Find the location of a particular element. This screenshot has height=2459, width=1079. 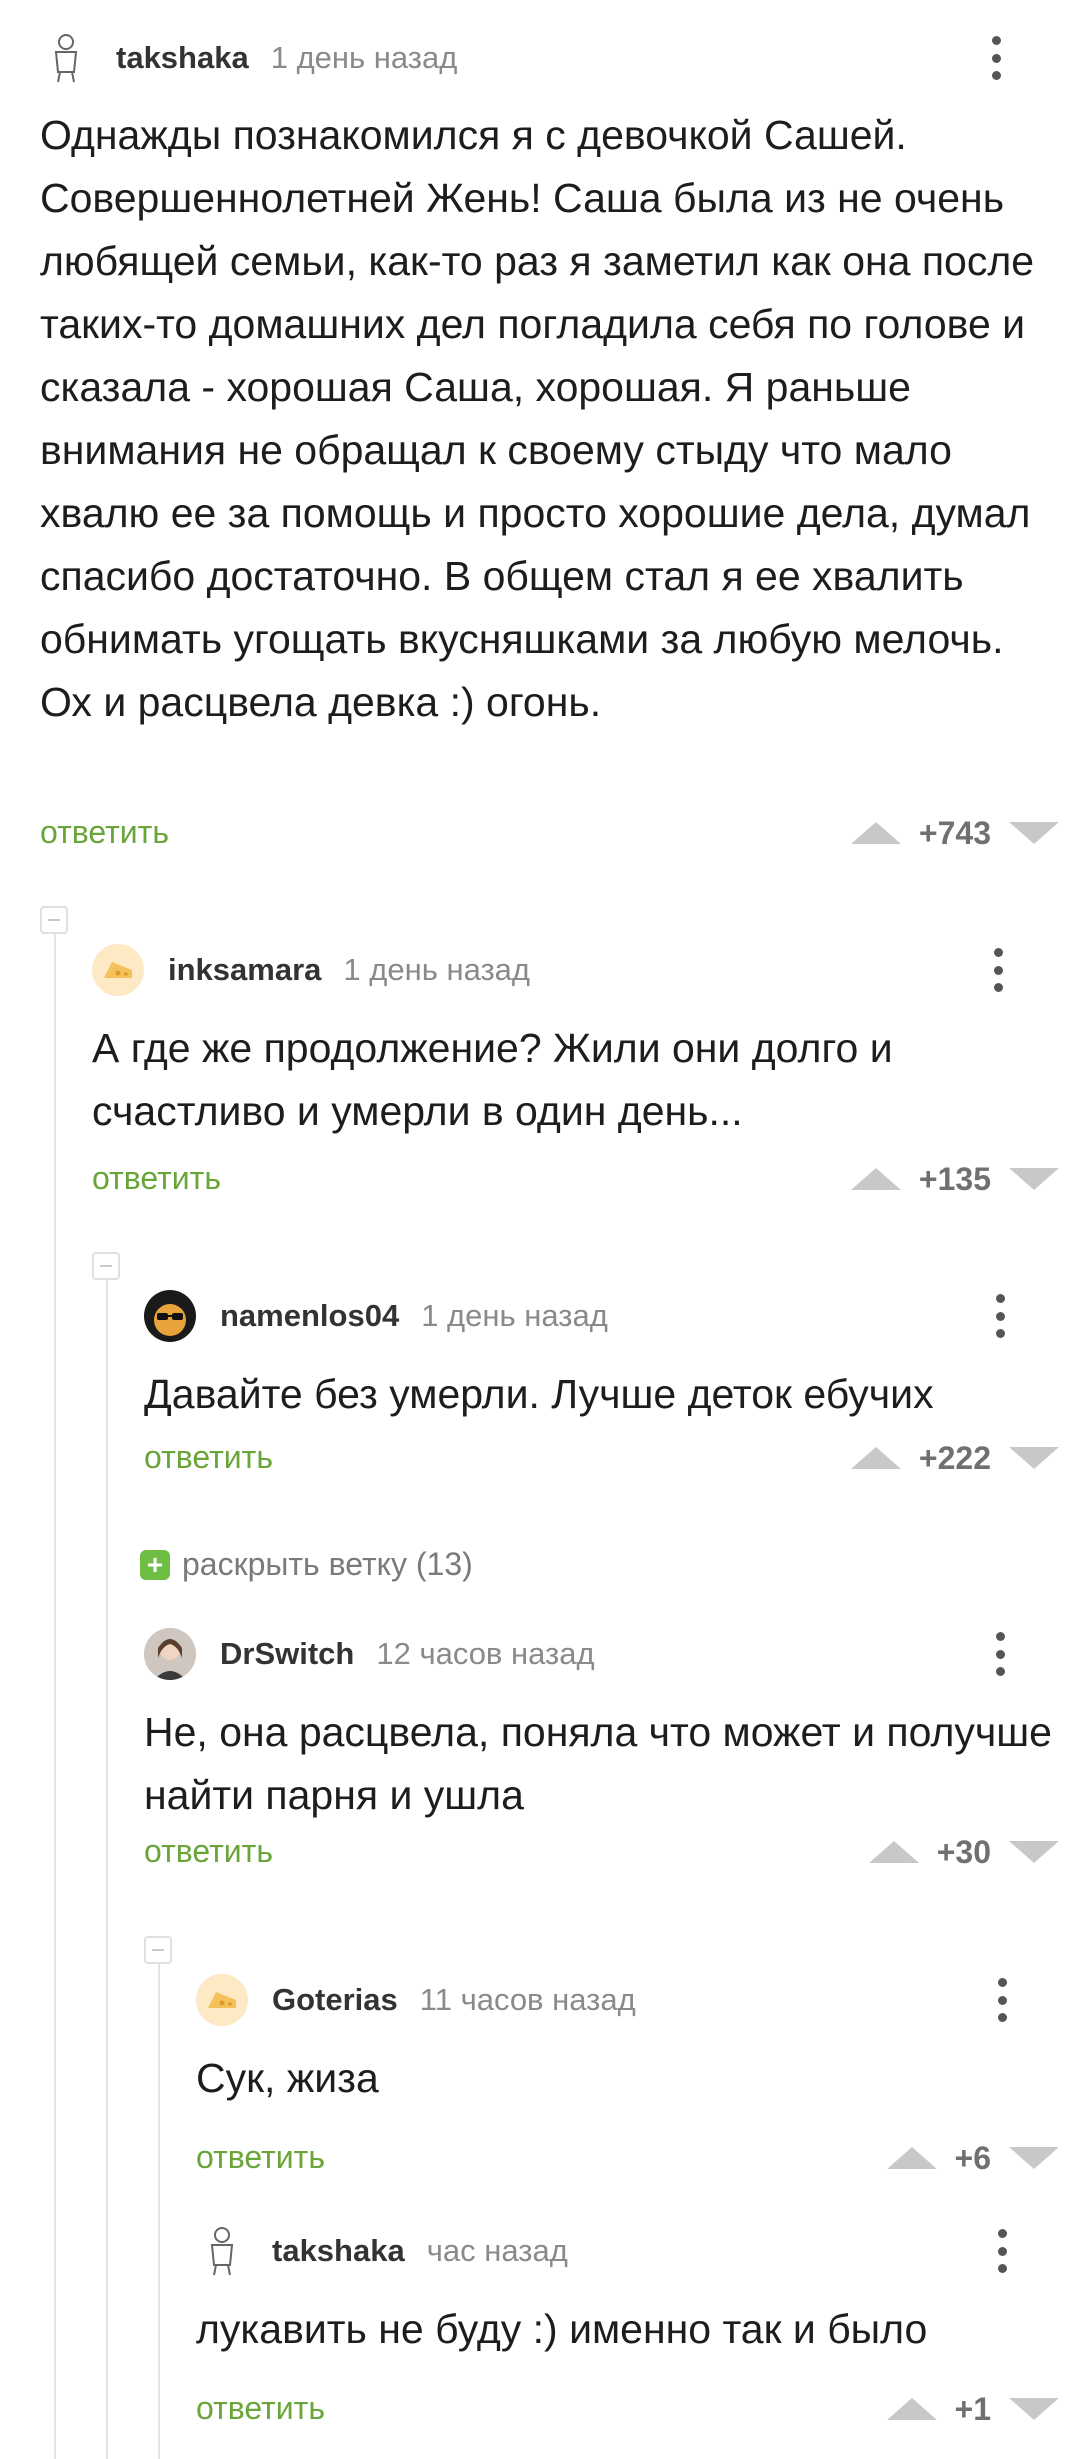

comment-actions: ответить +30 is located at coordinates (539, 1852).